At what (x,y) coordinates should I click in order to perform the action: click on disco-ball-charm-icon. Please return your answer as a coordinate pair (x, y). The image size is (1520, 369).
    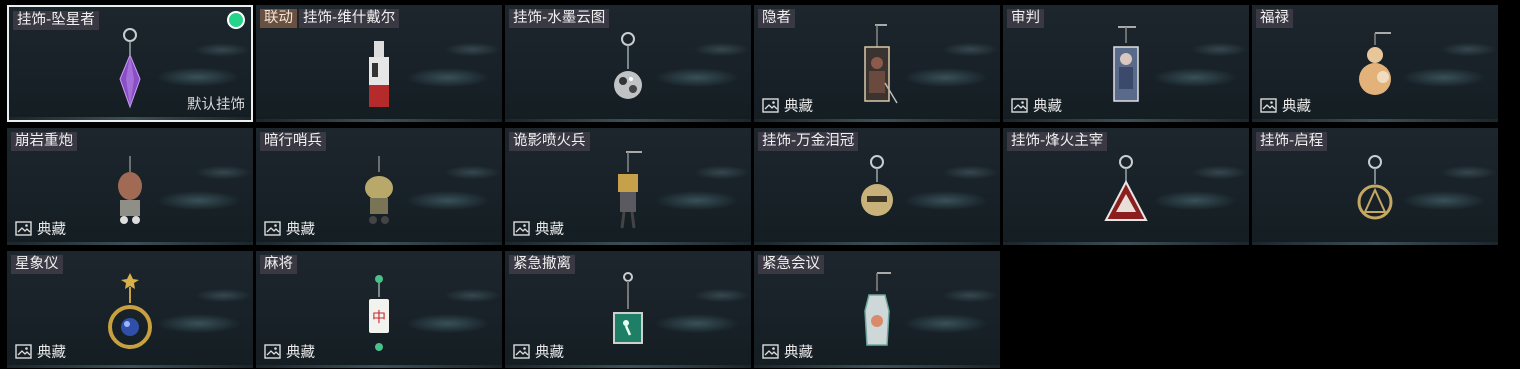
    Looking at the image, I should click on (628, 65).